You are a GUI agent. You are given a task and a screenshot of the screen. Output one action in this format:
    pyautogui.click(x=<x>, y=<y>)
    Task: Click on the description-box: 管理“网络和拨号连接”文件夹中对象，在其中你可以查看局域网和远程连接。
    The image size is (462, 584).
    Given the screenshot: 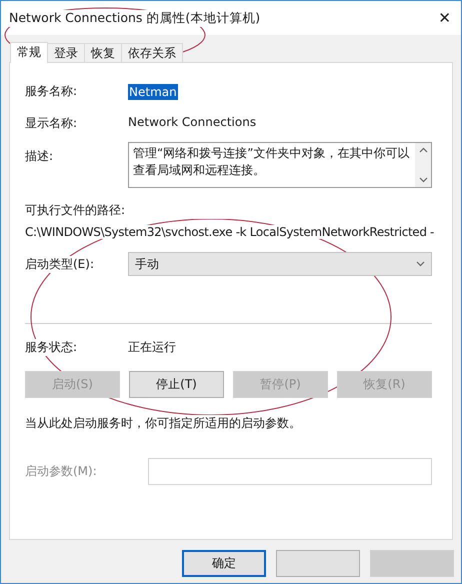 What is the action you would take?
    pyautogui.click(x=280, y=165)
    